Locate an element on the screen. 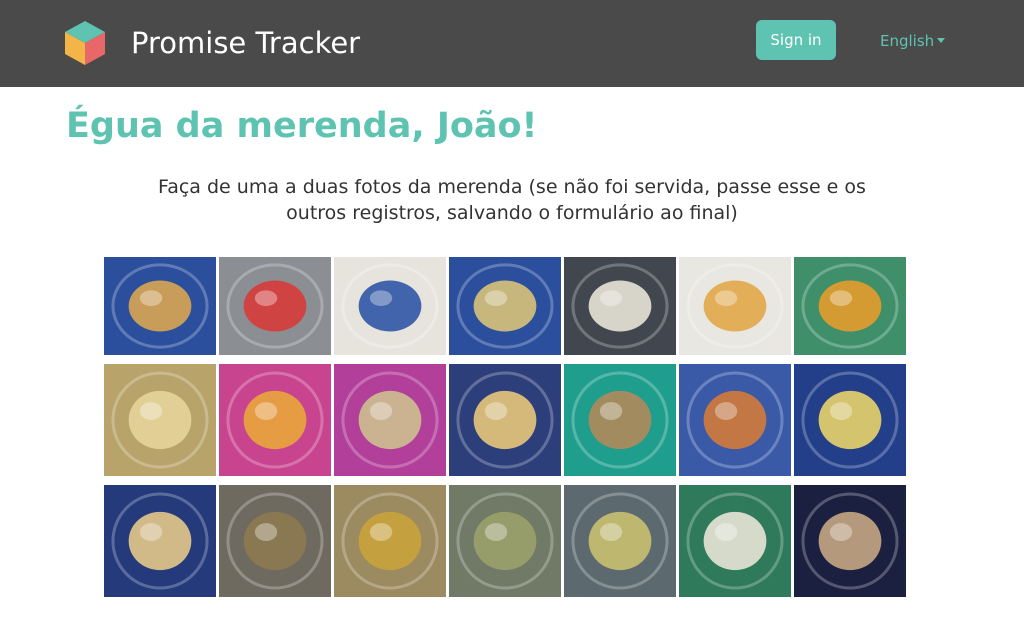 The image size is (1024, 626). caret-down-icon is located at coordinates (941, 40).